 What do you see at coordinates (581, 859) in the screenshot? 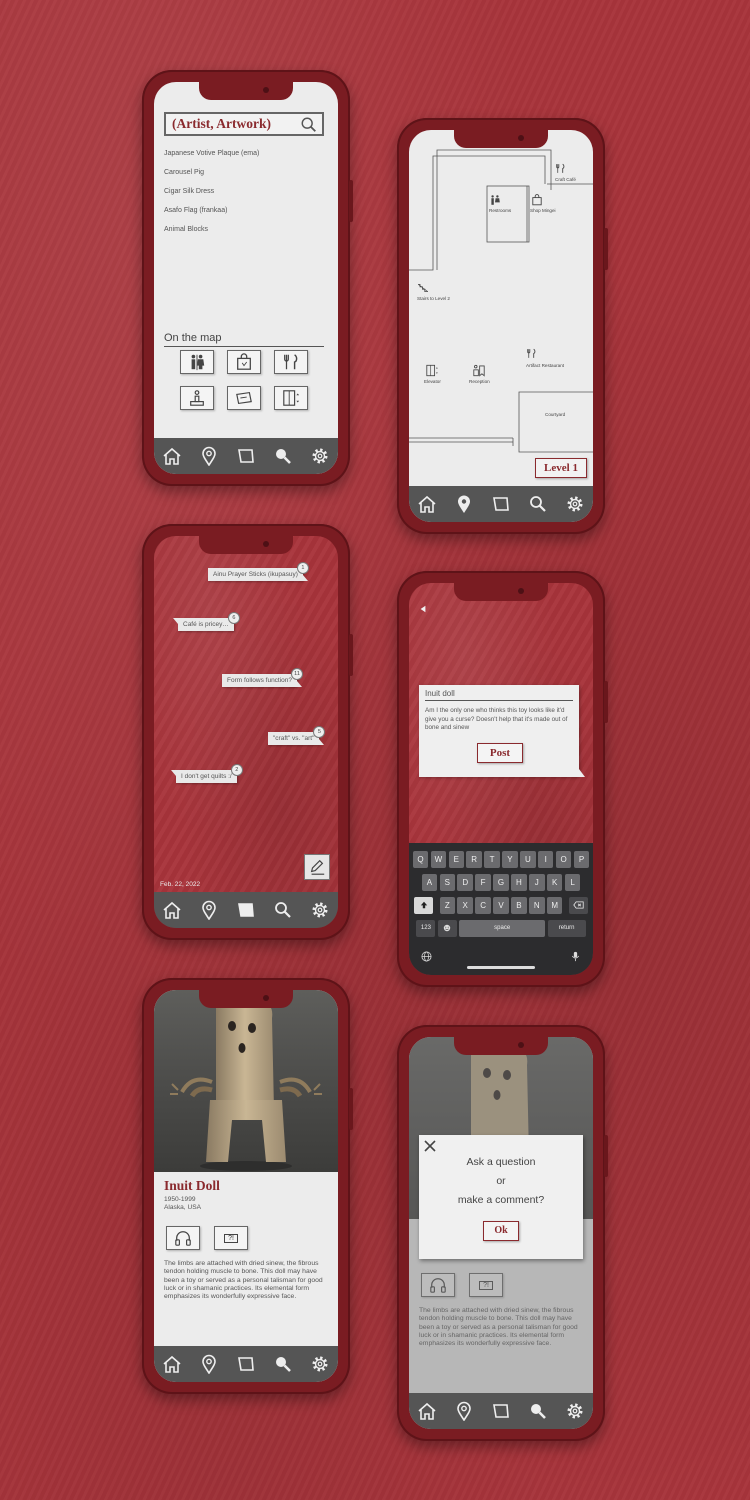
I see `key: P` at bounding box center [581, 859].